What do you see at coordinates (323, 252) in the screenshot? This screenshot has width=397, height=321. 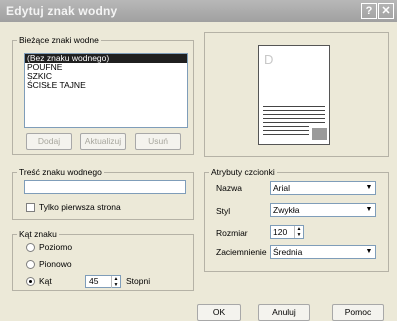 I see `shade-select: Średnia ▼` at bounding box center [323, 252].